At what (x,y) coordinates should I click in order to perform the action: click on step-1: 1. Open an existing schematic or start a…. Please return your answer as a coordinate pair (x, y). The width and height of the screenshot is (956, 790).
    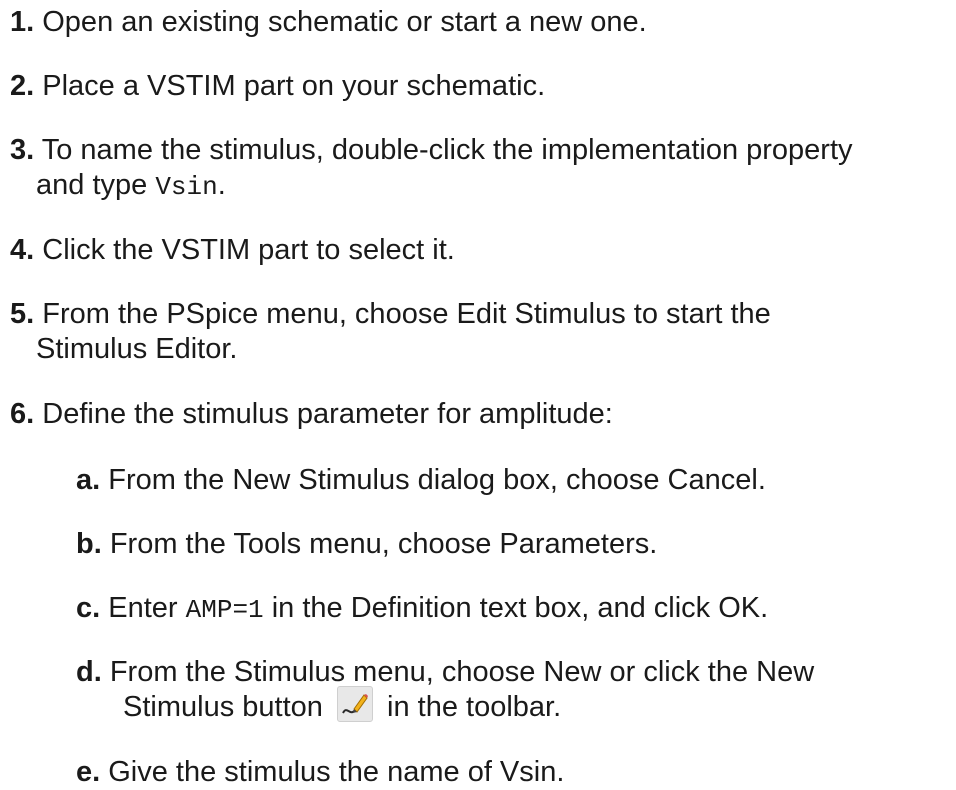
    Looking at the image, I should click on (480, 22).